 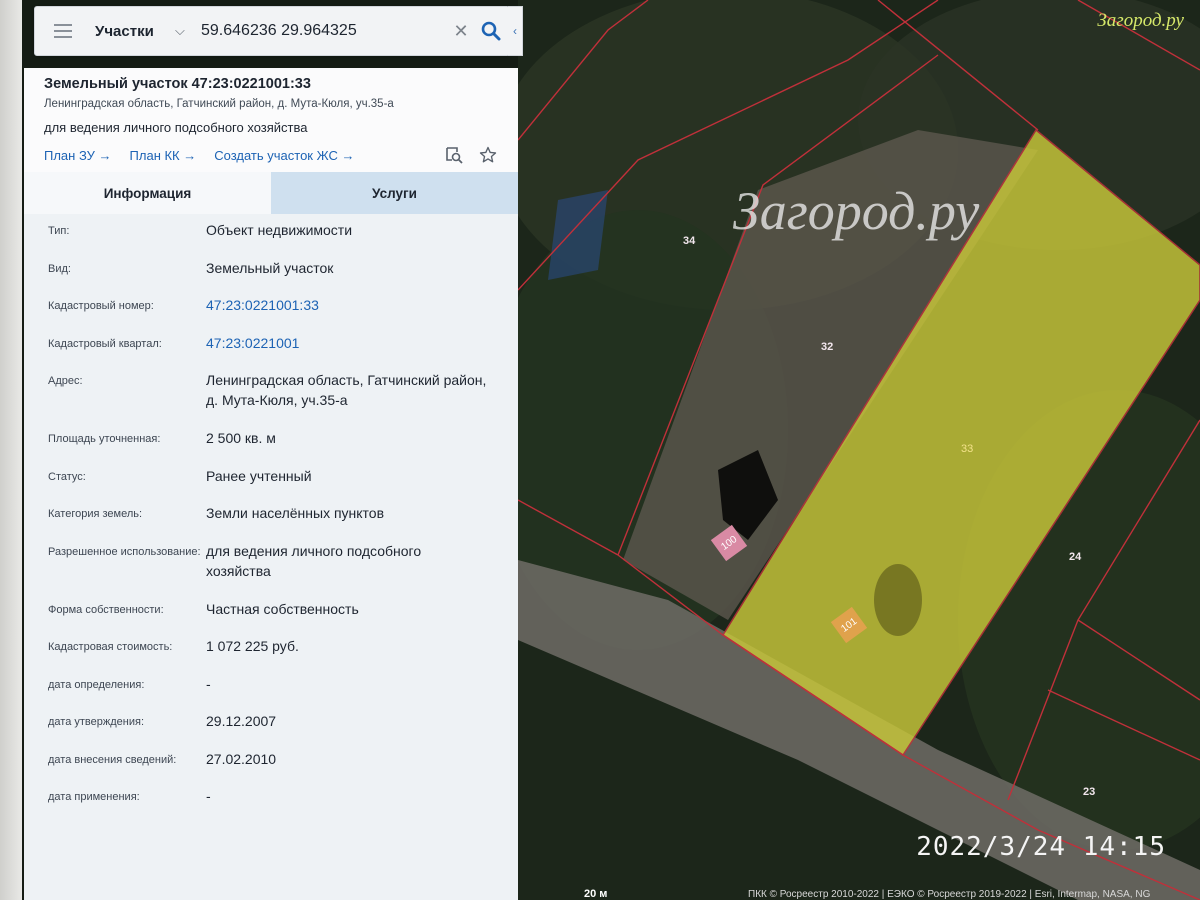 I want to click on building-label: 100, so click(x=729, y=543).